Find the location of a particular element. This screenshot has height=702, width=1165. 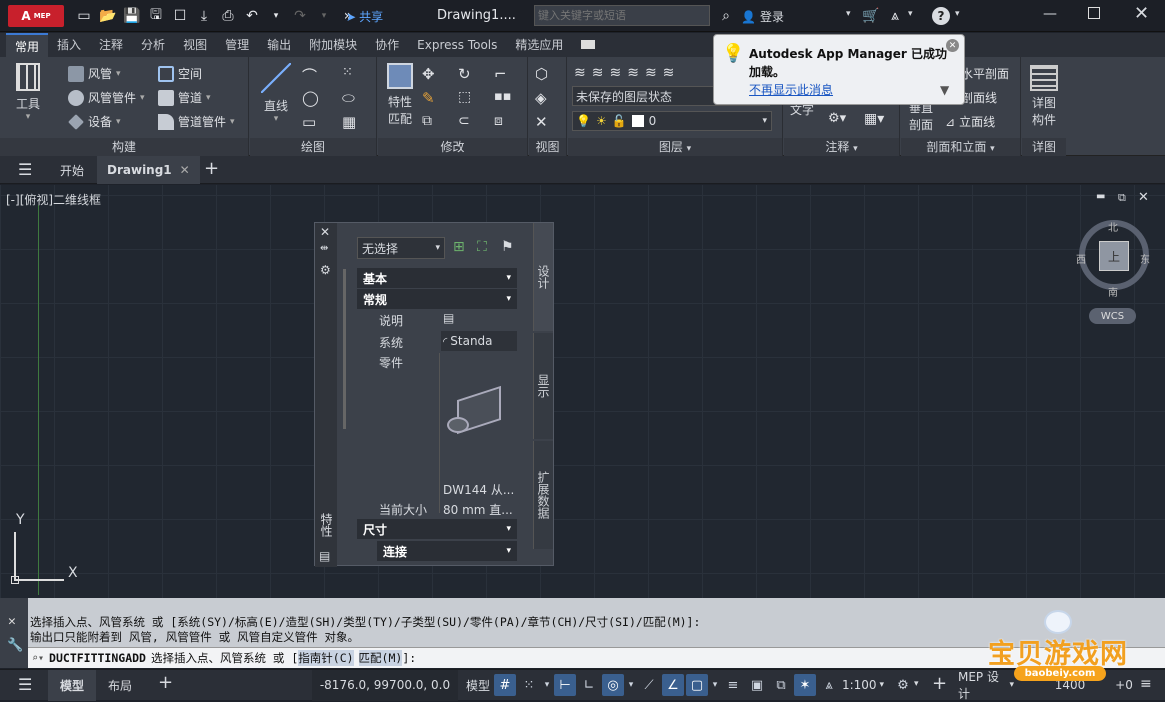

undo-dropdown-icon: ▾ is located at coordinates (276, 16).